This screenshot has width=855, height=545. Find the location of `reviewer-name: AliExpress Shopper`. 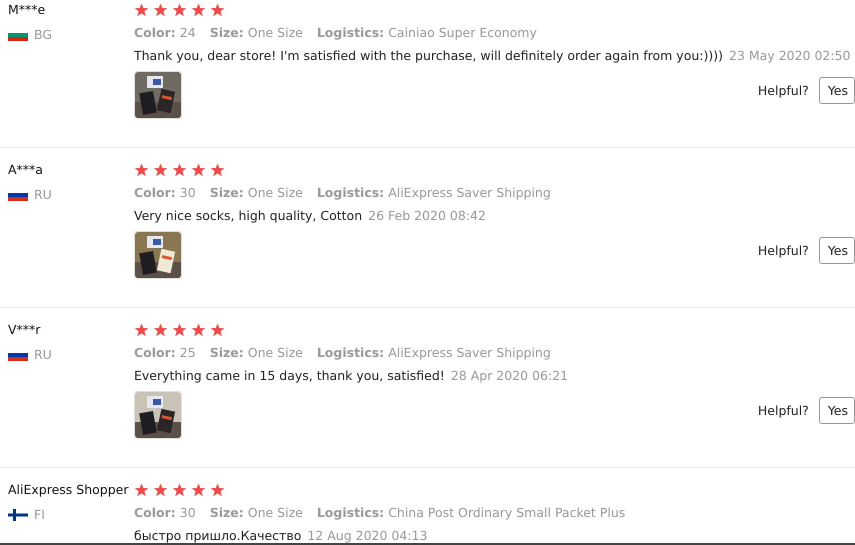

reviewer-name: AliExpress Shopper is located at coordinates (69, 489).